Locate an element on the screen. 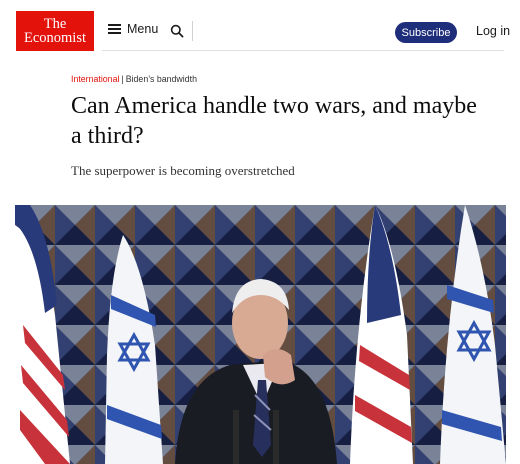 The width and height of the screenshot is (520, 464). hamburger-icon is located at coordinates (114, 29).